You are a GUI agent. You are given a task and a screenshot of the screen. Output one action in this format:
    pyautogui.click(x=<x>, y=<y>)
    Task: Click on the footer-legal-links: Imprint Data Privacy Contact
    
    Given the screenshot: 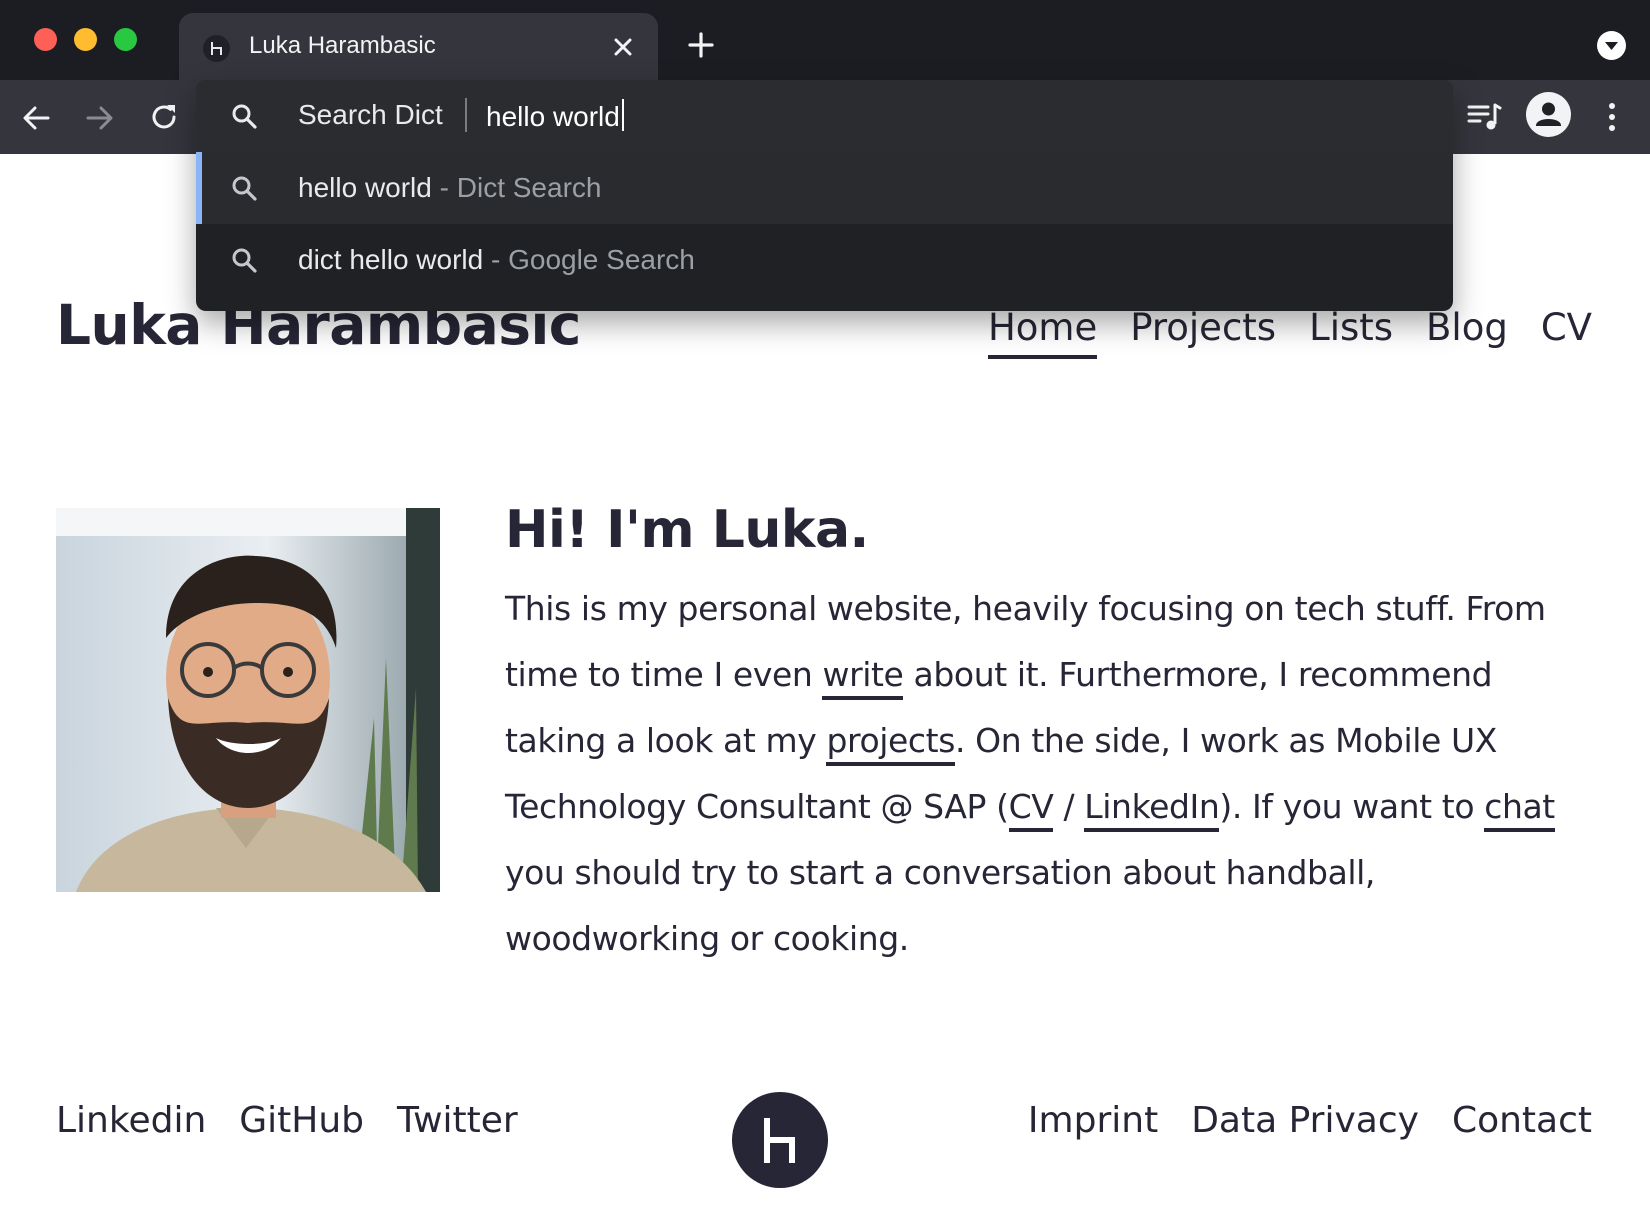 What is the action you would take?
    pyautogui.click(x=1310, y=1120)
    